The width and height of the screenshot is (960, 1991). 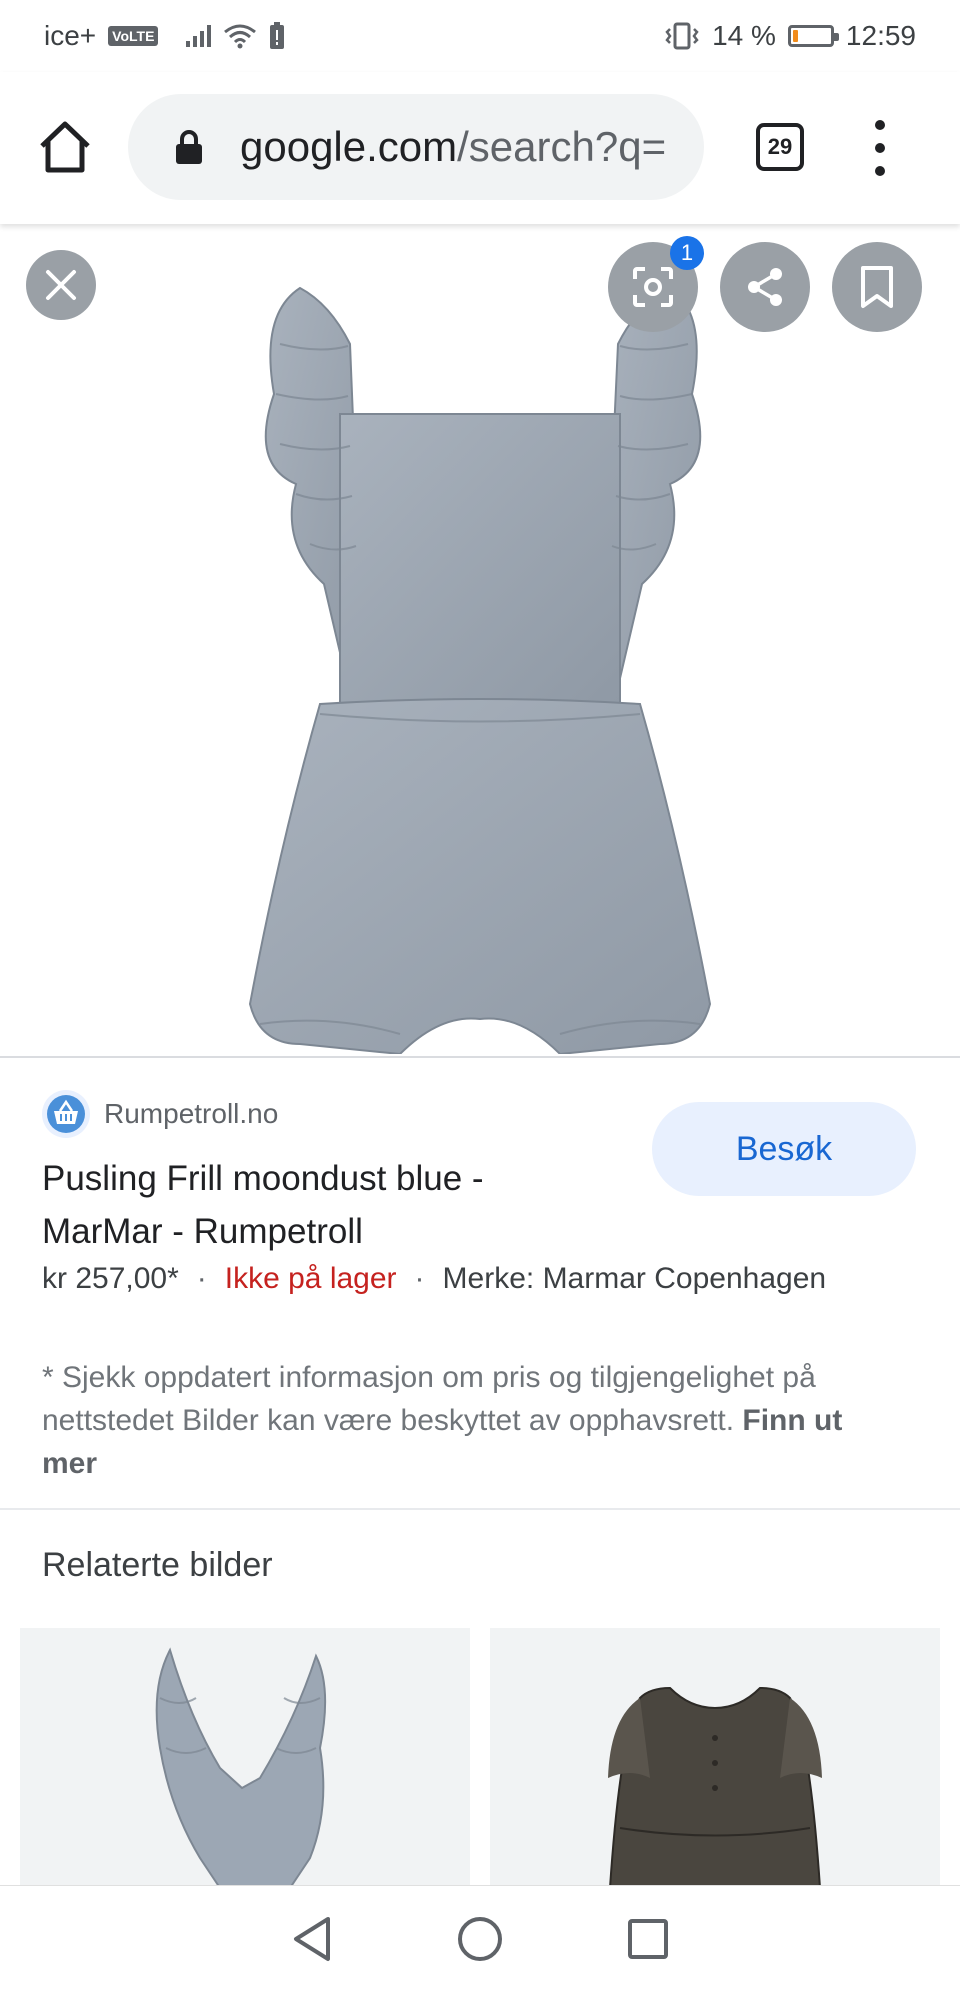 I want to click on url-path: /search?q=, so click(x=562, y=146).